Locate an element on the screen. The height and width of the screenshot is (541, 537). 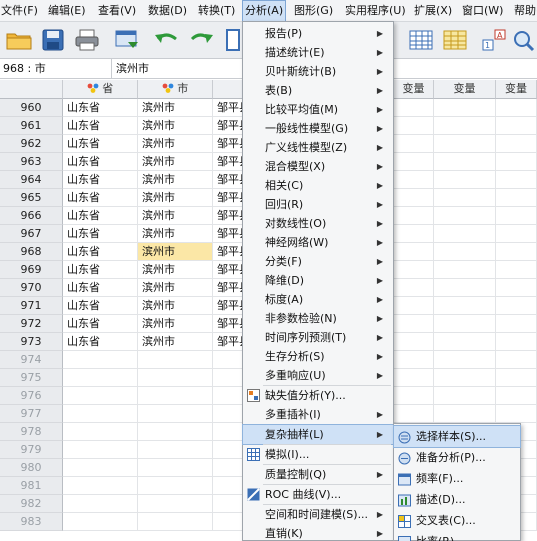
analyze-menu-item: 比较平均值(M) ▶ is located at coordinates (318, 109).